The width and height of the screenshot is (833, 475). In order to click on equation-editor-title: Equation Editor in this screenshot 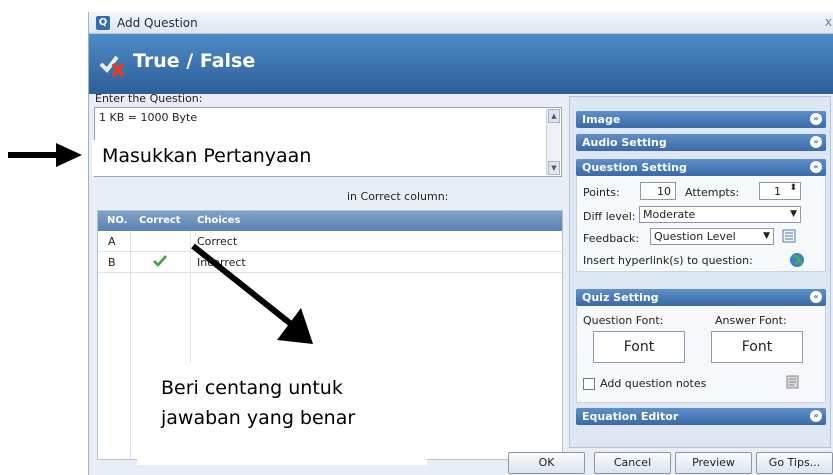, I will do `click(630, 416)`.